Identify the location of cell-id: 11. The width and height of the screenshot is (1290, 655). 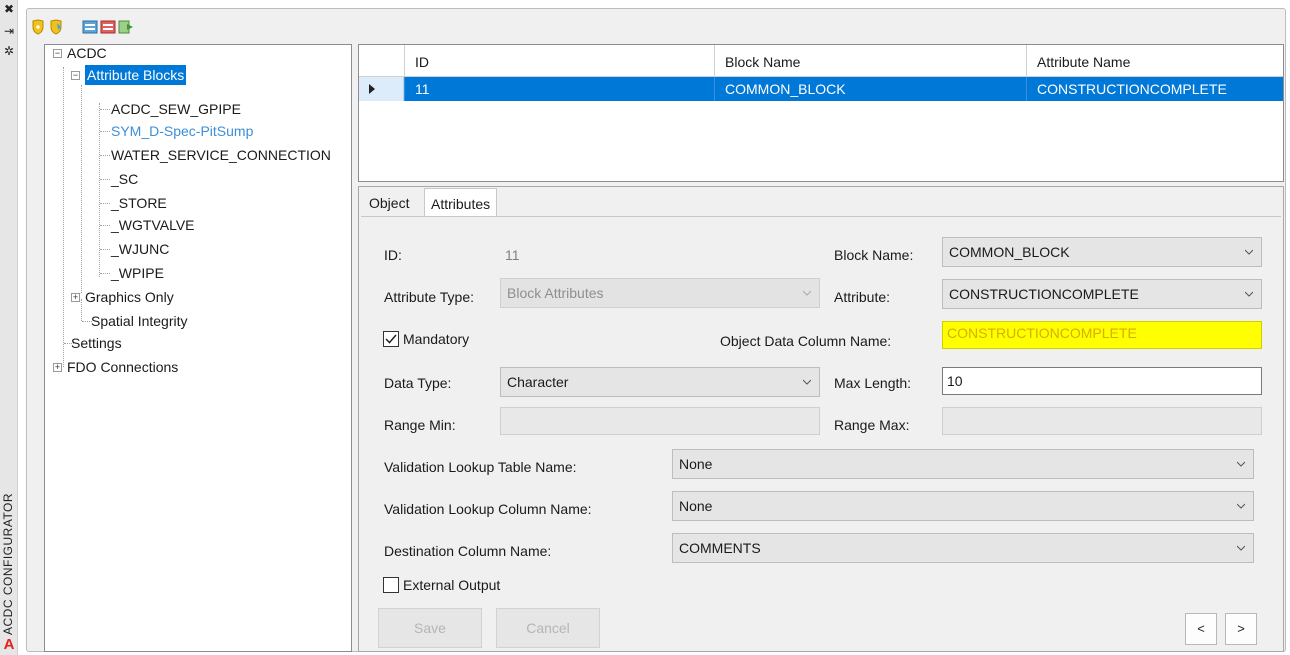
(559, 89).